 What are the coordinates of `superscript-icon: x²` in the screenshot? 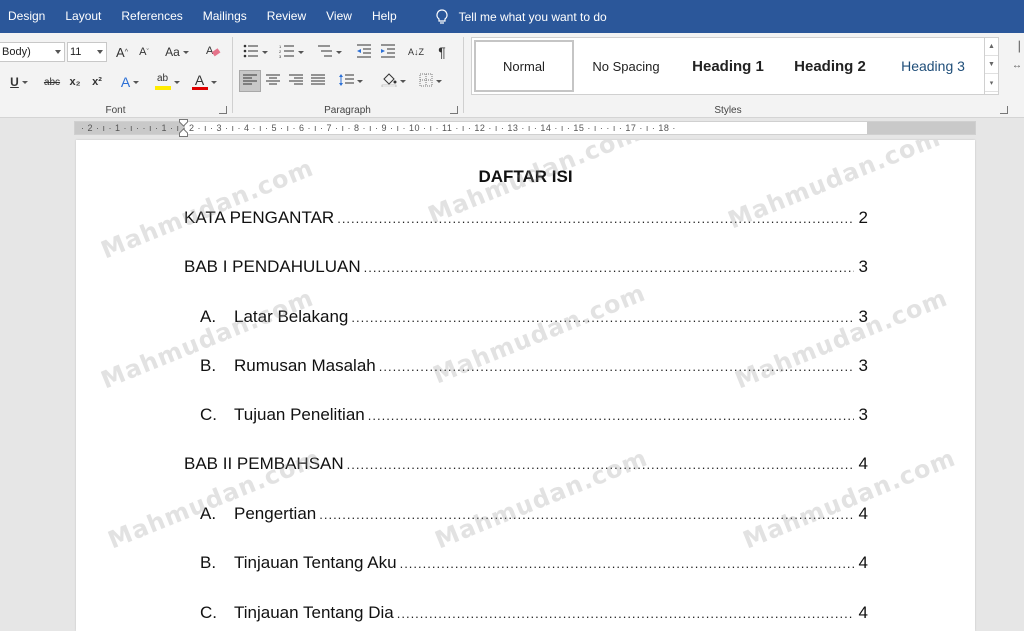 It's located at (97, 82).